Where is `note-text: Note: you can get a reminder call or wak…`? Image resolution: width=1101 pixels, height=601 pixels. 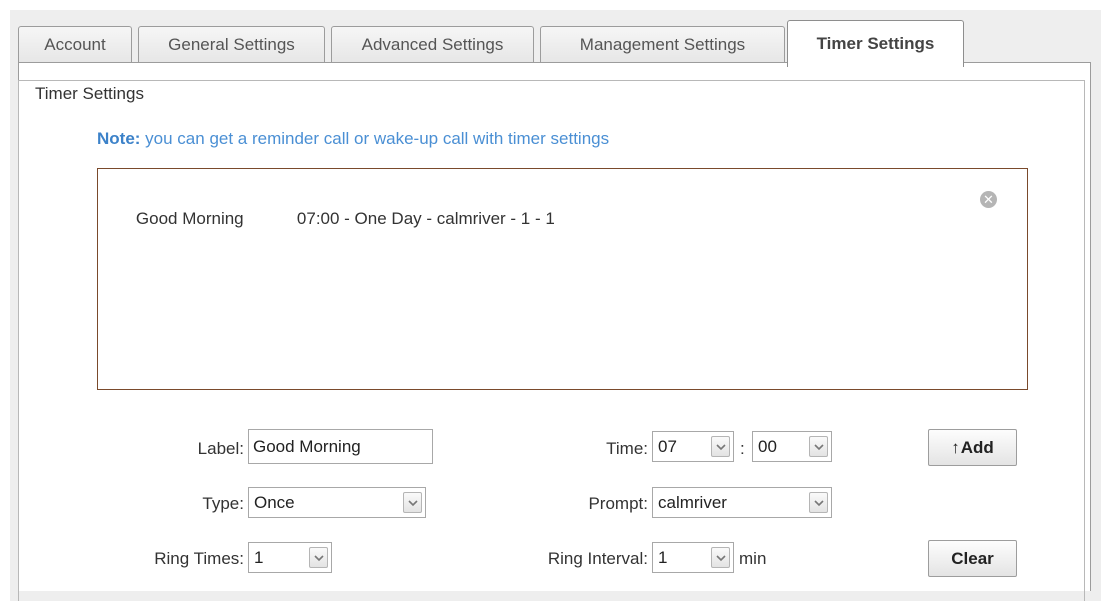
note-text: Note: you can get a reminder call or wak… is located at coordinates (353, 139).